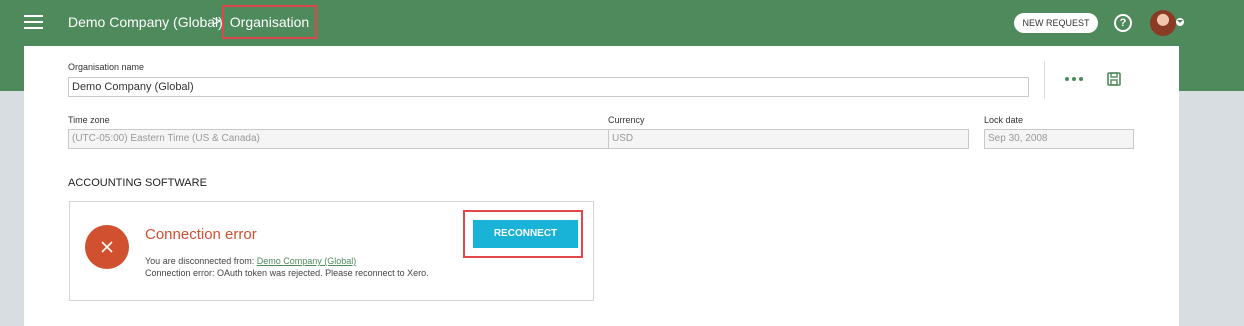  I want to click on lock-date-label: Lock date, so click(1004, 120).